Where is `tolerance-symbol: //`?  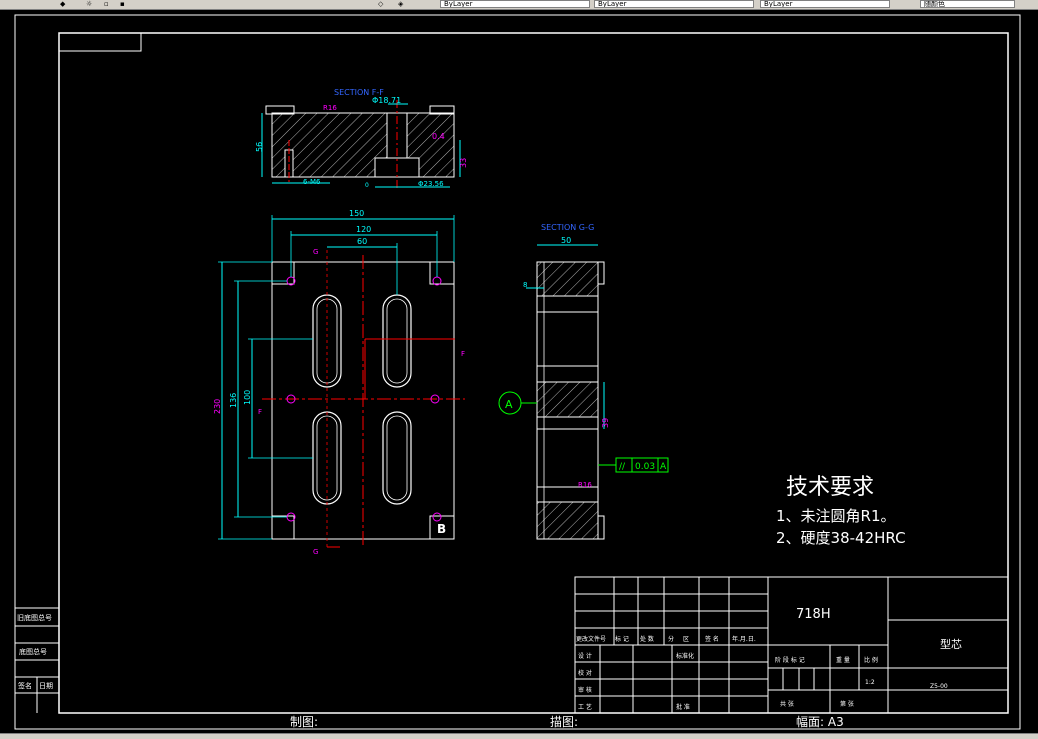 tolerance-symbol: // is located at coordinates (622, 467).